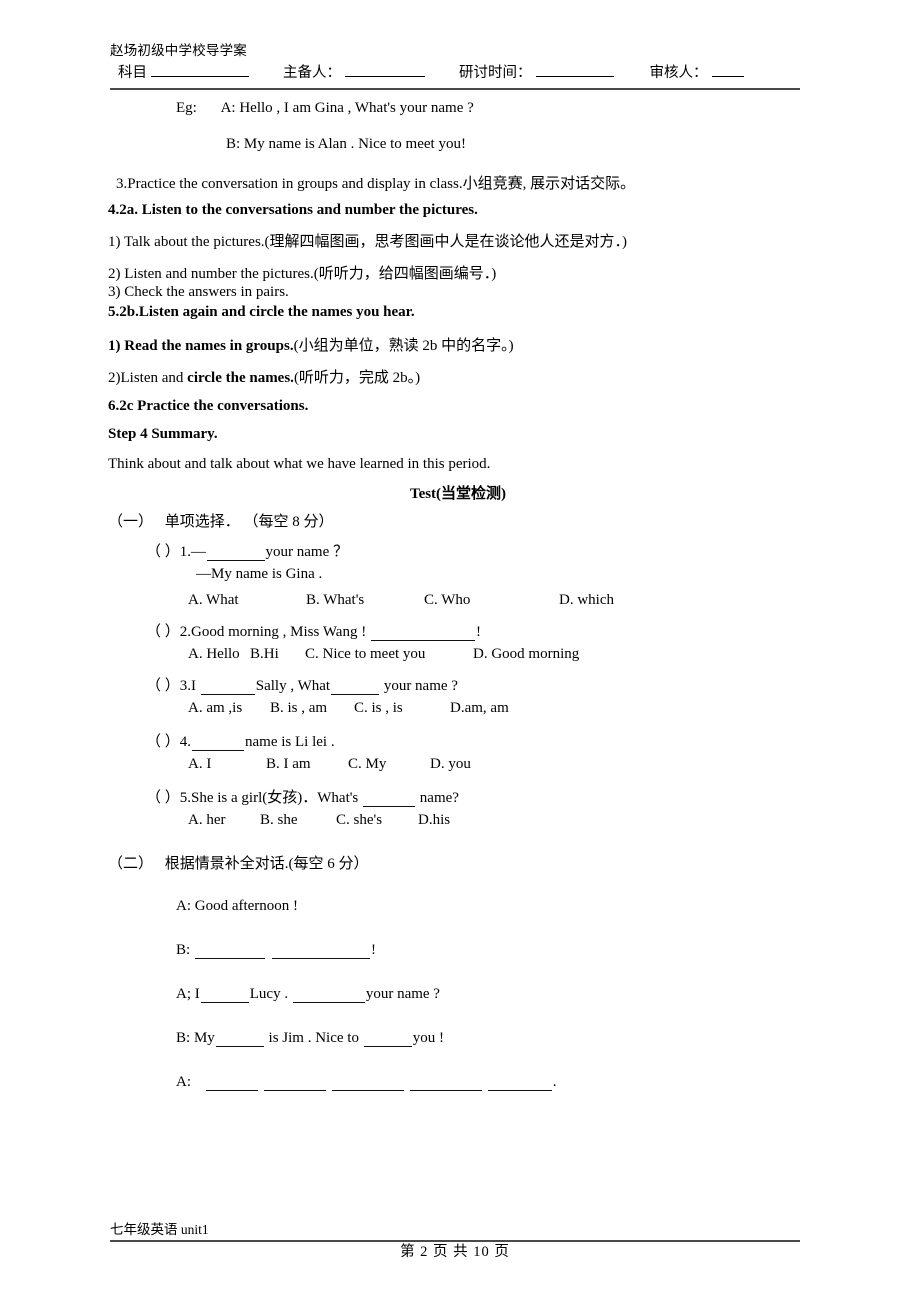 The image size is (920, 1302). What do you see at coordinates (477, 684) in the screenshot?
I see `question-3-stem: （ ）3.I Sally , What your name ?` at bounding box center [477, 684].